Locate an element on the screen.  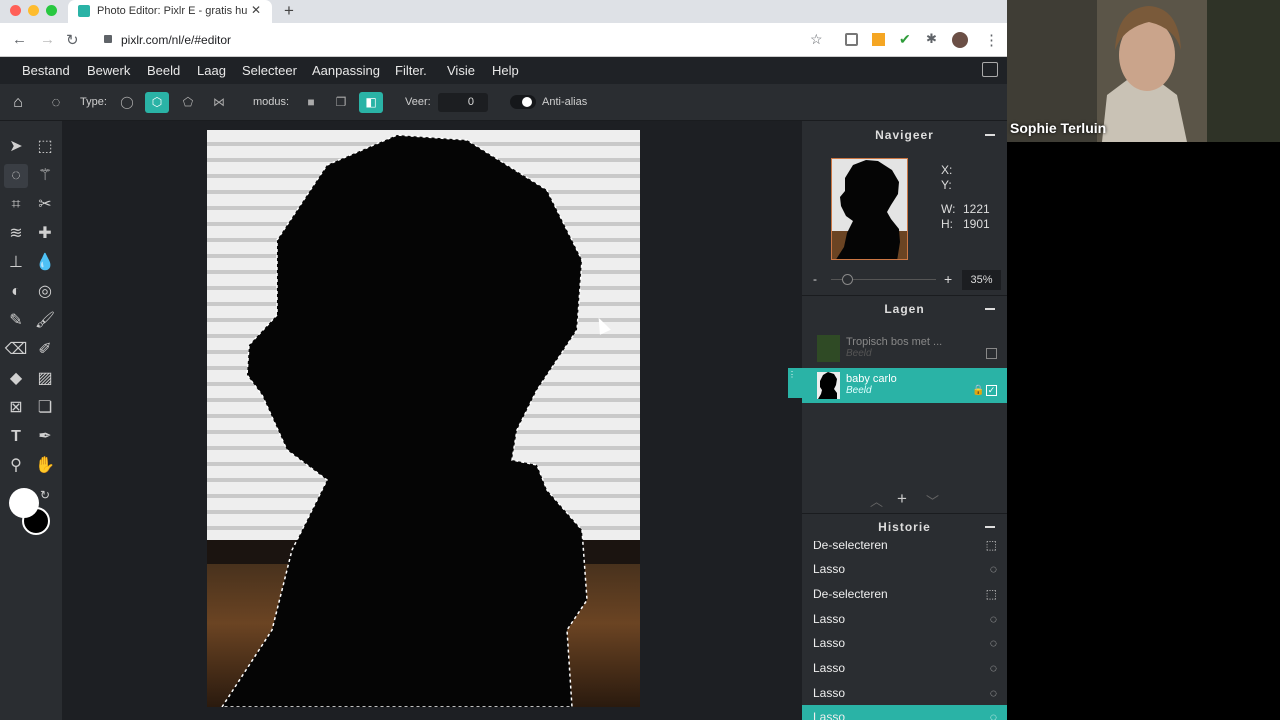
lasso-magnetic-icon: ⋈ is located at coordinates (219, 102).